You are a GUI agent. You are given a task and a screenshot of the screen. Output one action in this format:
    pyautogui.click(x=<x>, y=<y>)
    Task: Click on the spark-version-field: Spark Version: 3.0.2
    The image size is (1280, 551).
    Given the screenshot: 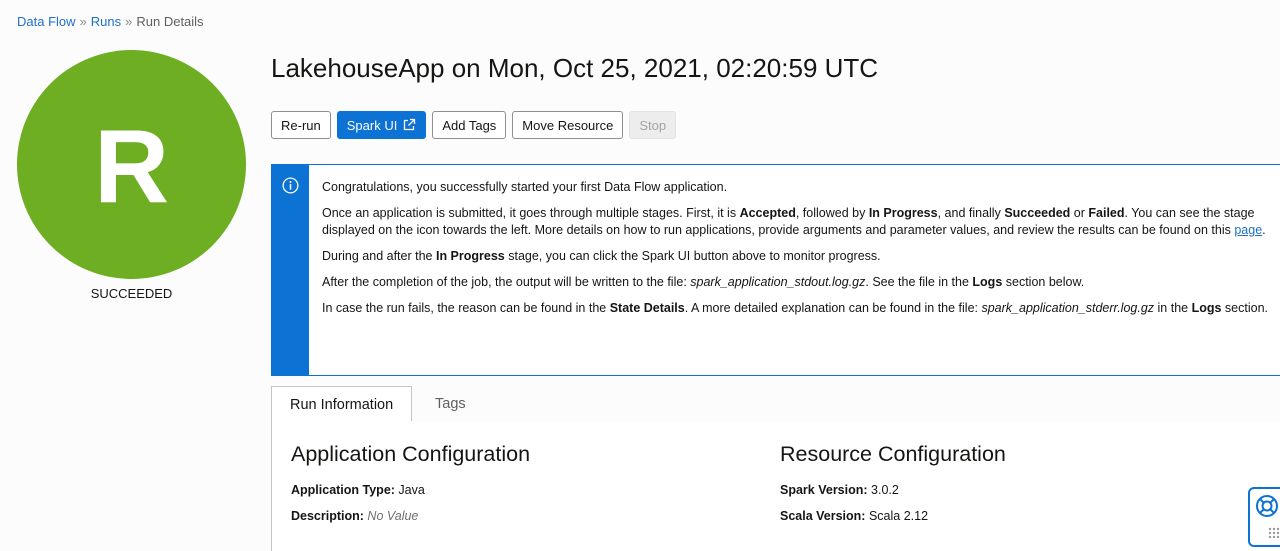 What is the action you would take?
    pyautogui.click(x=839, y=490)
    